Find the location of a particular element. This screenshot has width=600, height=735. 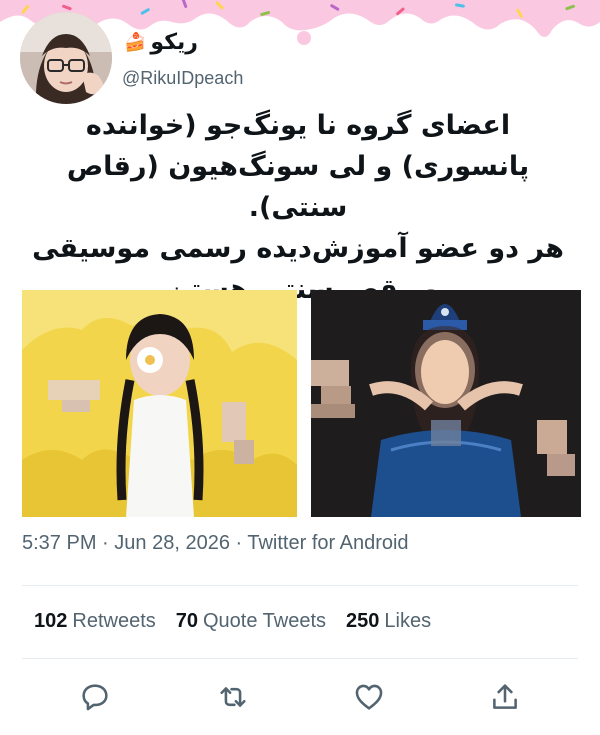

retweet-icon is located at coordinates (233, 697).